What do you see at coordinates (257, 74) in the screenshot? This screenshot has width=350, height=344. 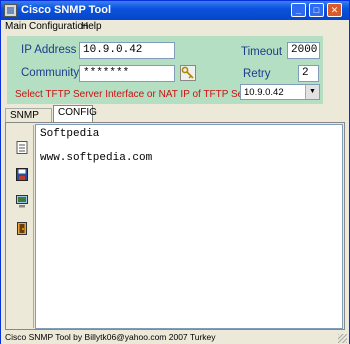 I see `retry-label: Retry` at bounding box center [257, 74].